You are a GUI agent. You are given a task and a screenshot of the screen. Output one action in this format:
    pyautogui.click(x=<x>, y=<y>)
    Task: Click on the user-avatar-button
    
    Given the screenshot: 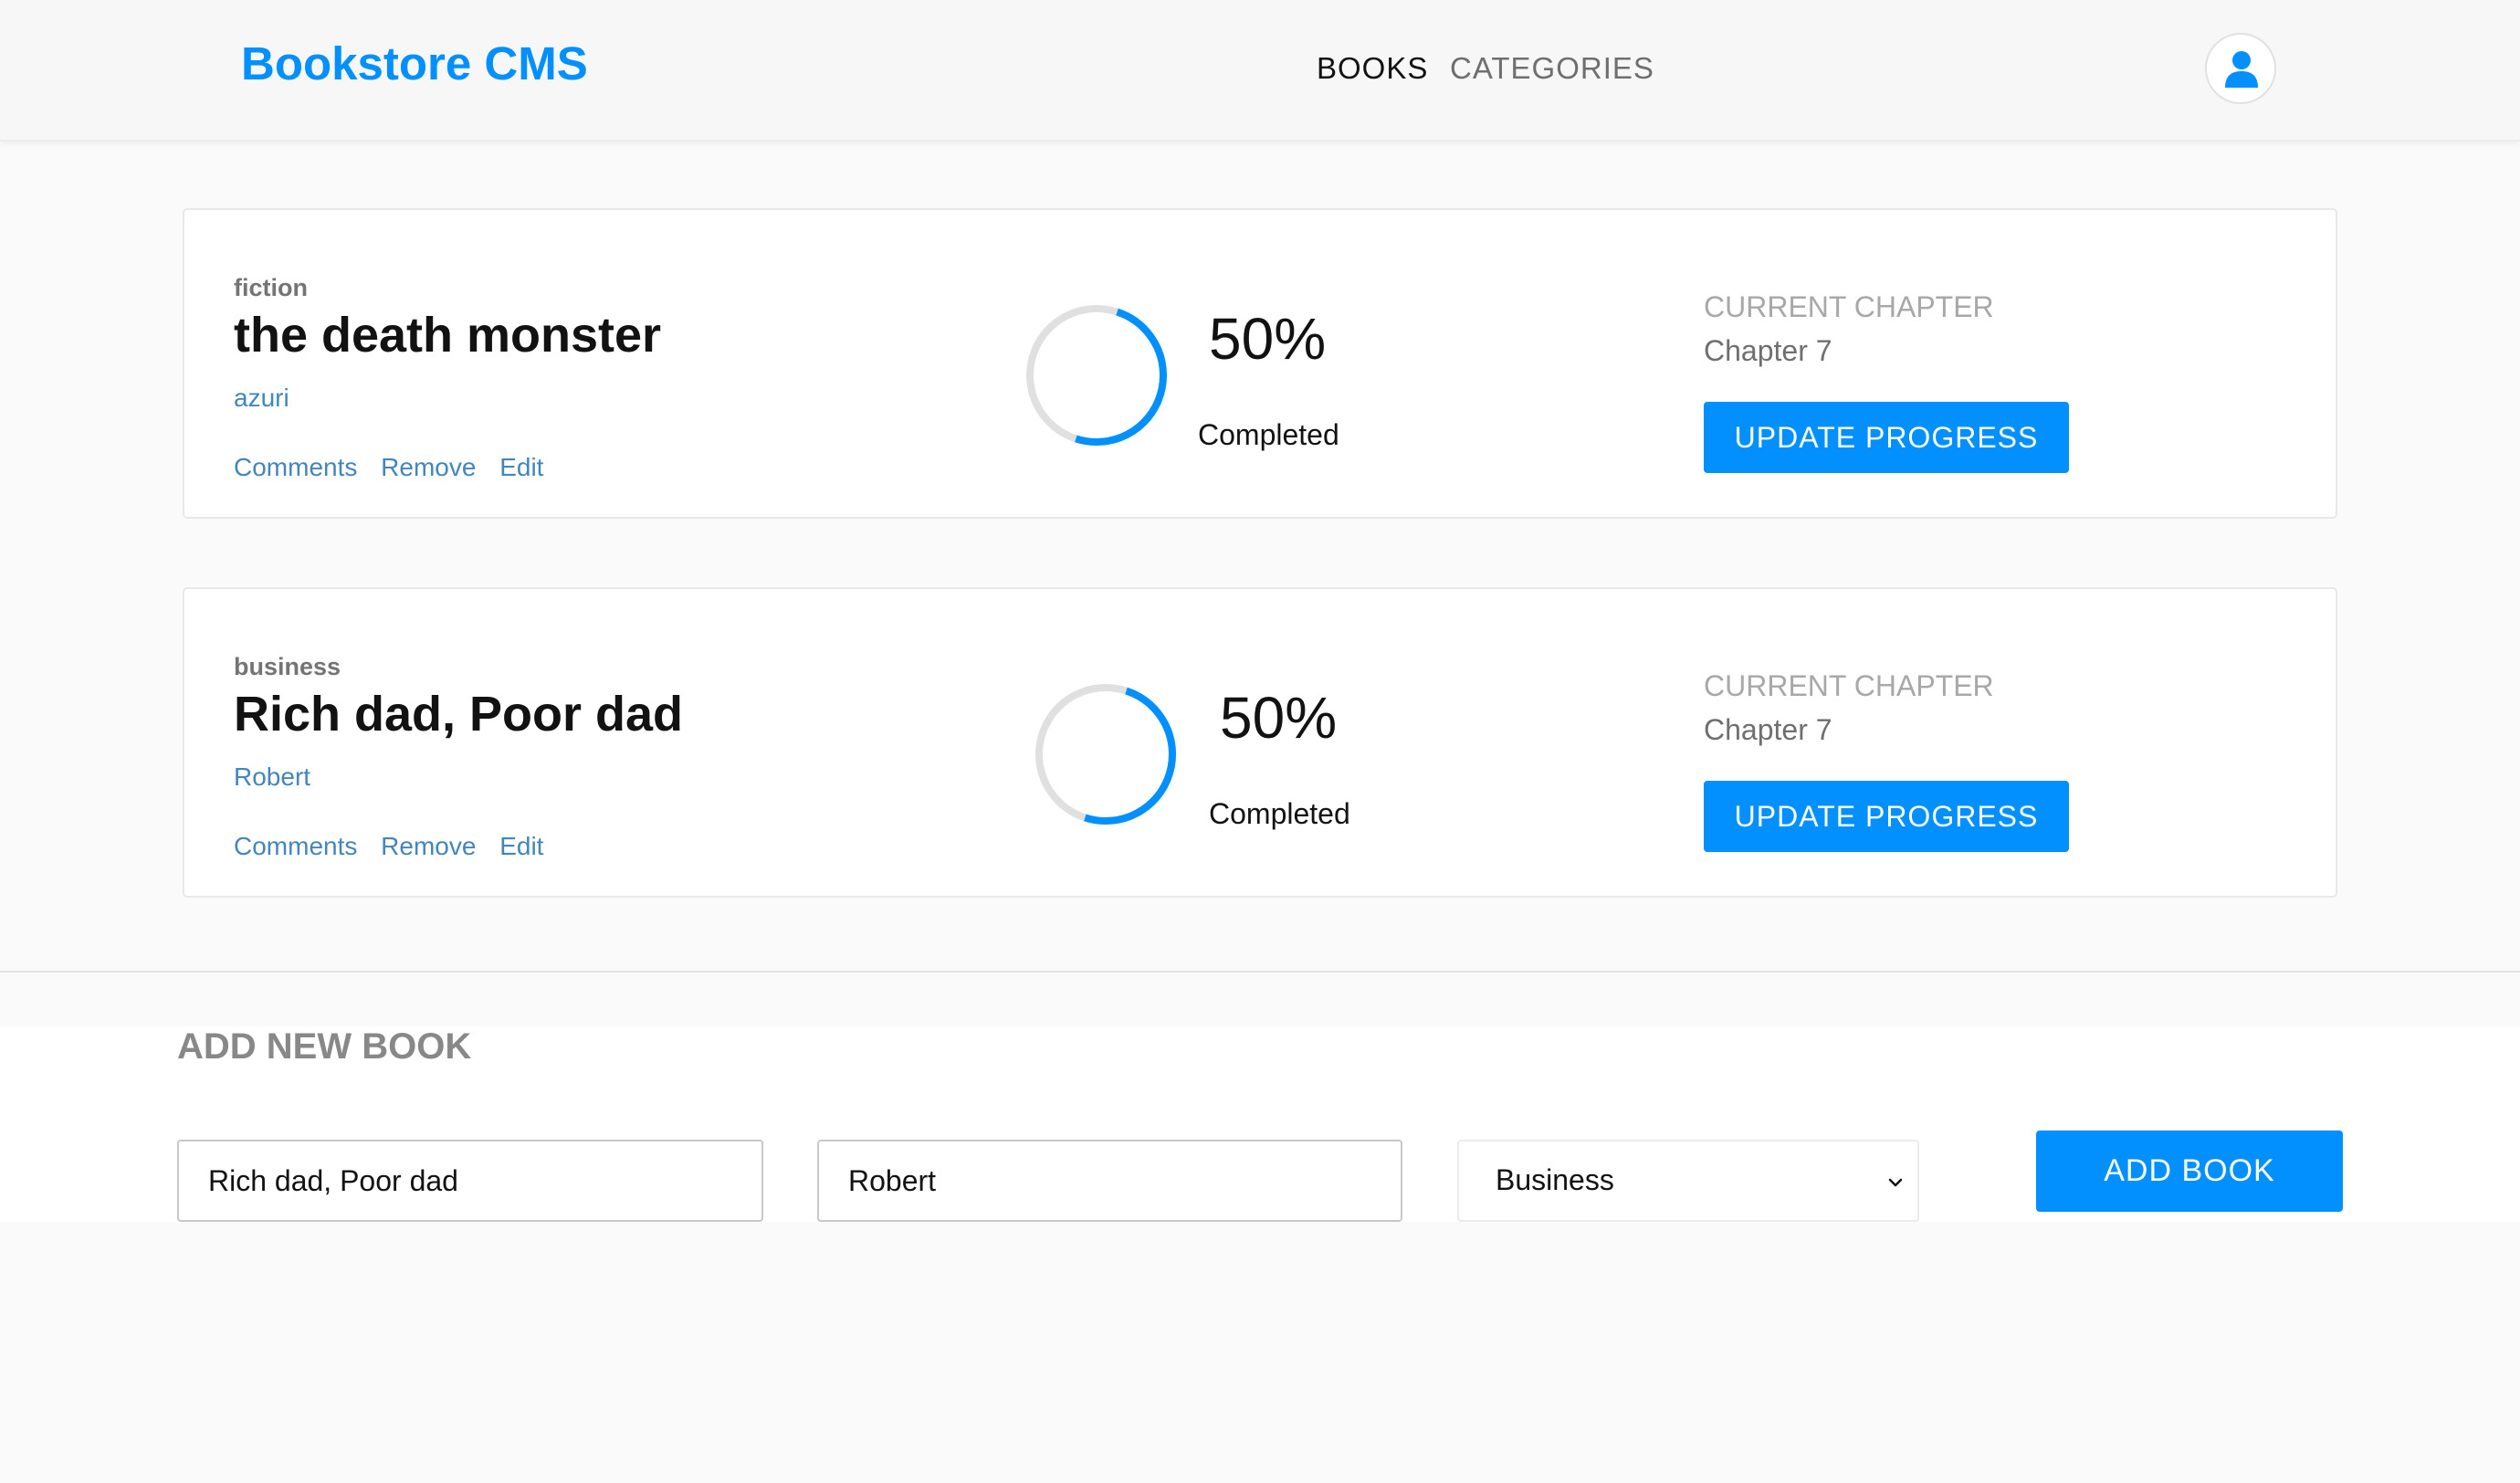 What is the action you would take?
    pyautogui.click(x=2240, y=69)
    